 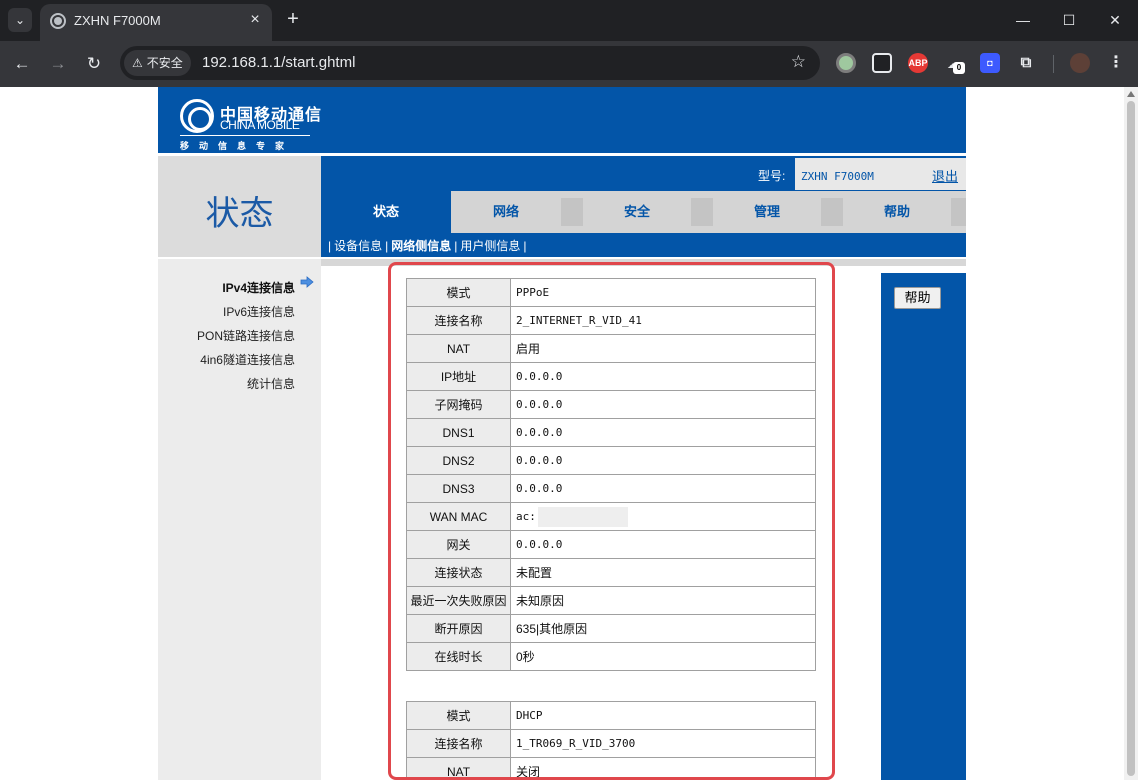 I want to click on logo-en-text: CHINA MOBILE, so click(x=260, y=125).